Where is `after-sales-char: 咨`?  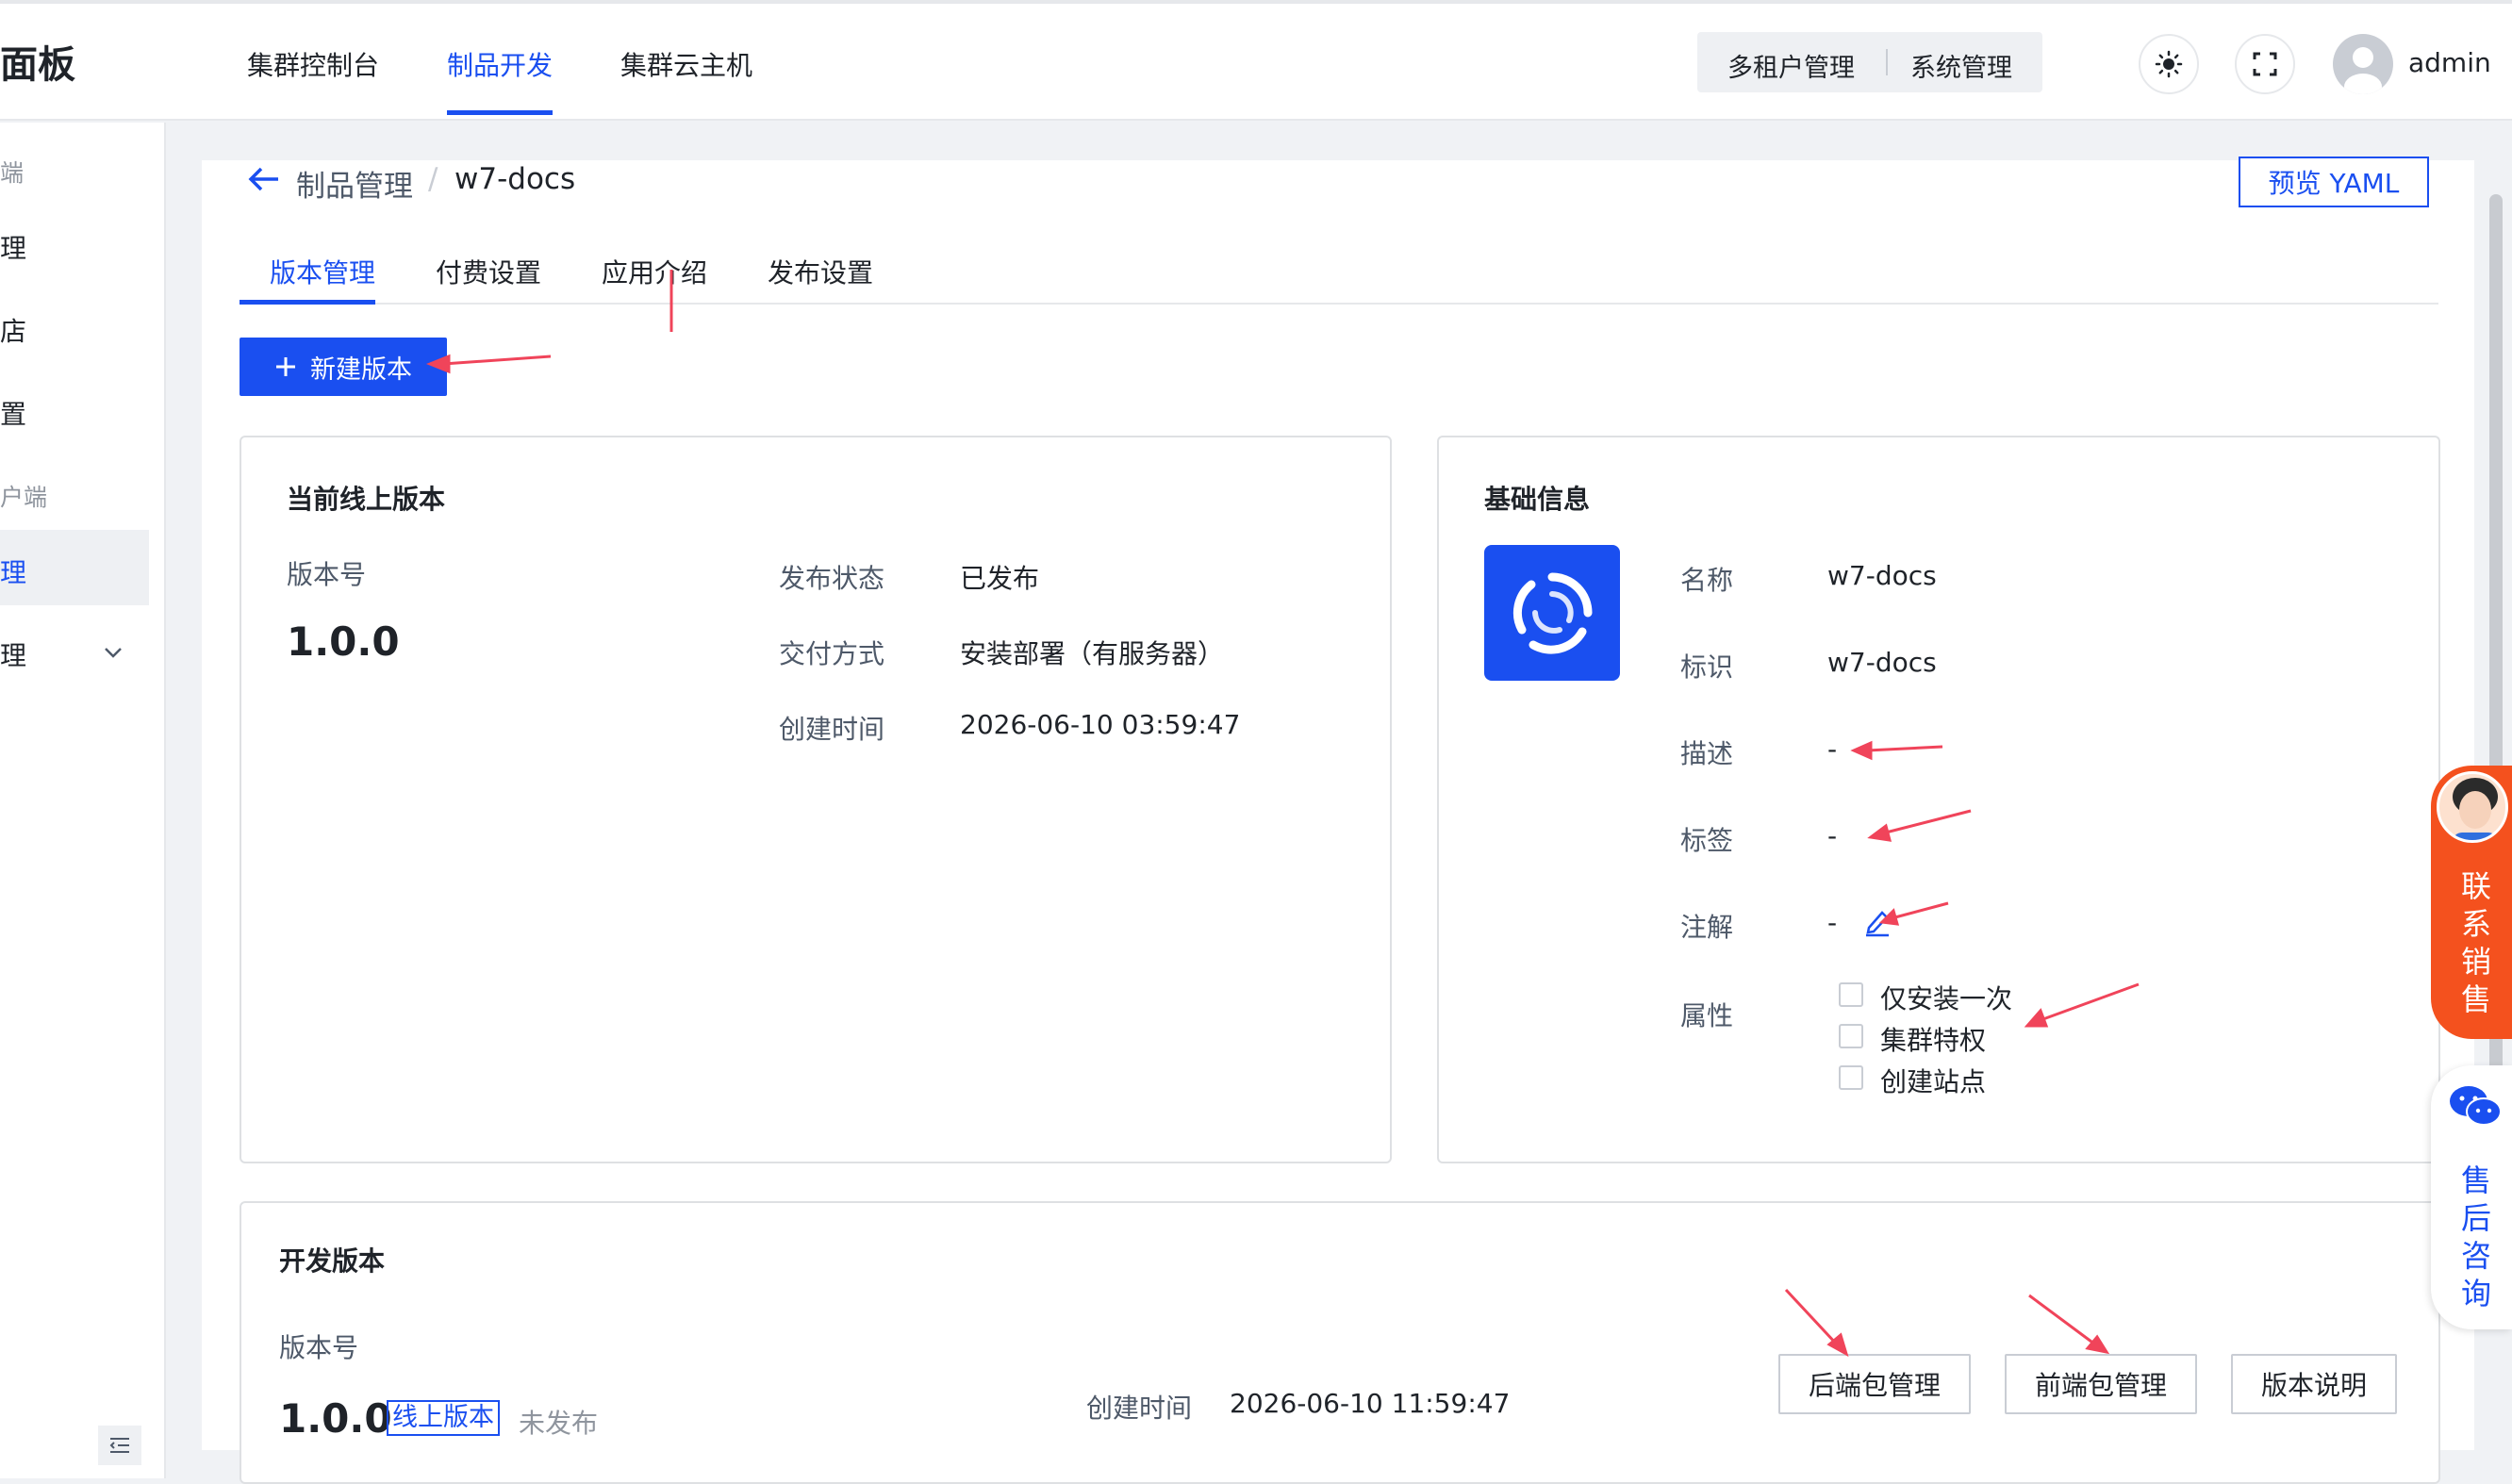
after-sales-char: 咨 is located at coordinates (2475, 1256).